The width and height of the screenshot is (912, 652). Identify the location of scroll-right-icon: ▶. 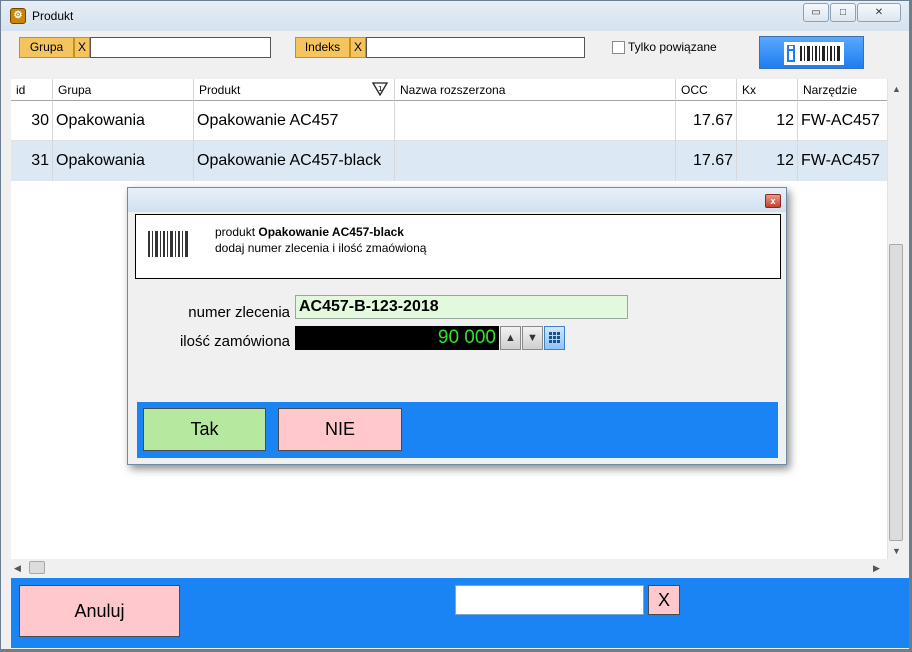
(876, 568).